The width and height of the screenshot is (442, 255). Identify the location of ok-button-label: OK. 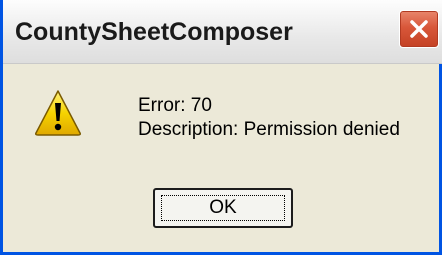
(223, 207).